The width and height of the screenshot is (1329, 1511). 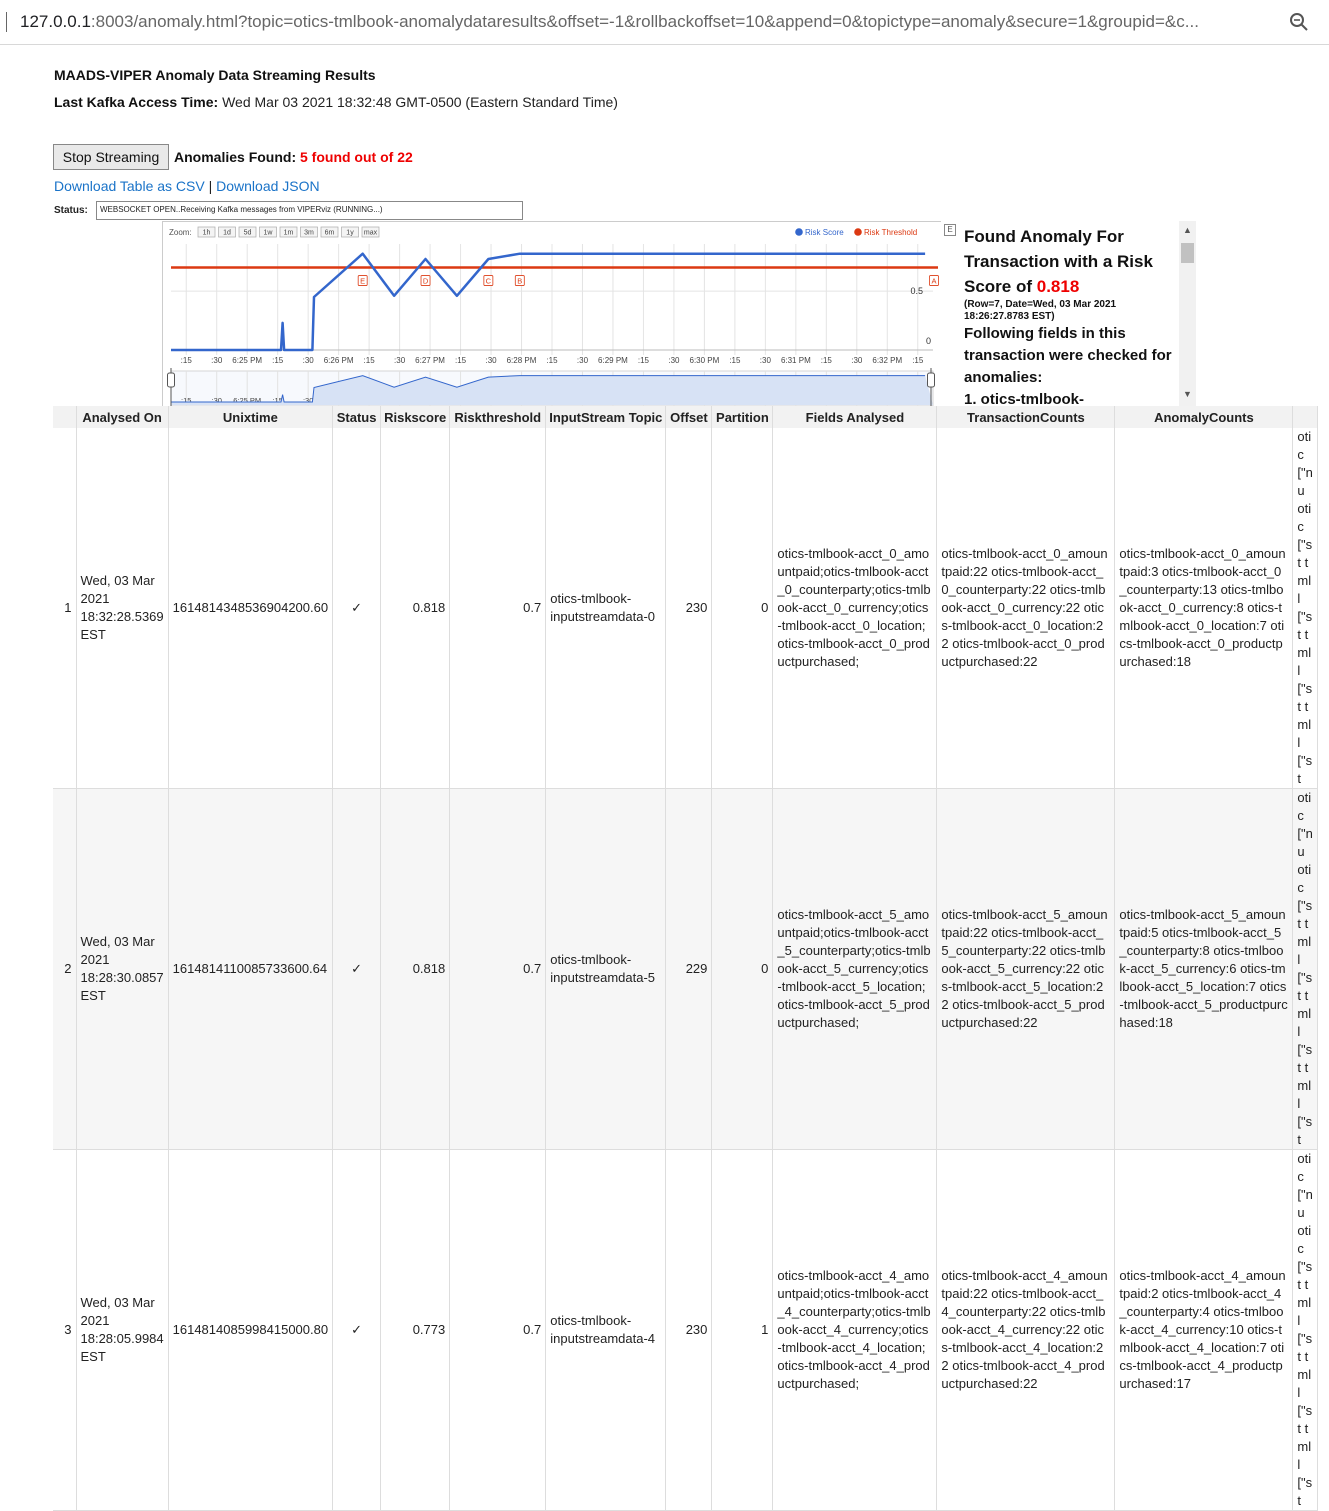 What do you see at coordinates (916, 291) in the screenshot?
I see `y-tick-label: 0.5` at bounding box center [916, 291].